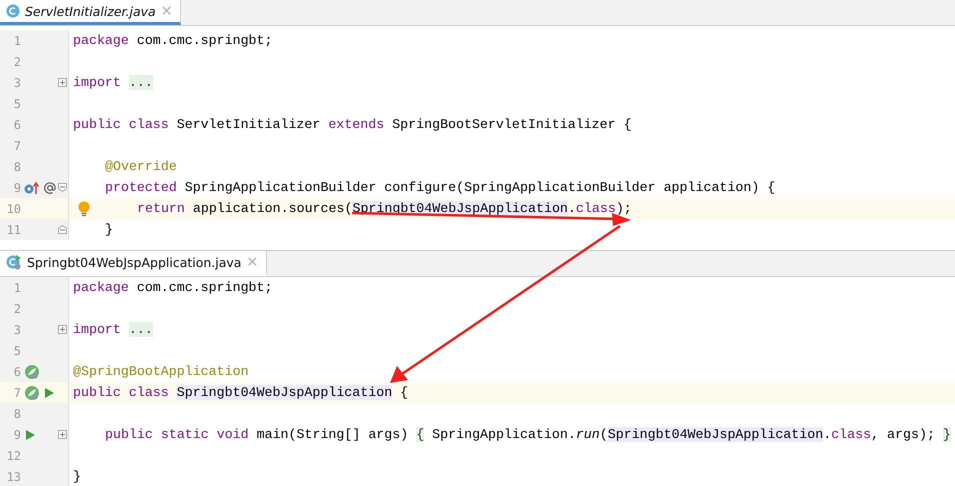 This screenshot has height=486, width=955. Describe the element at coordinates (14, 477) in the screenshot. I see `line-number: 13` at that location.